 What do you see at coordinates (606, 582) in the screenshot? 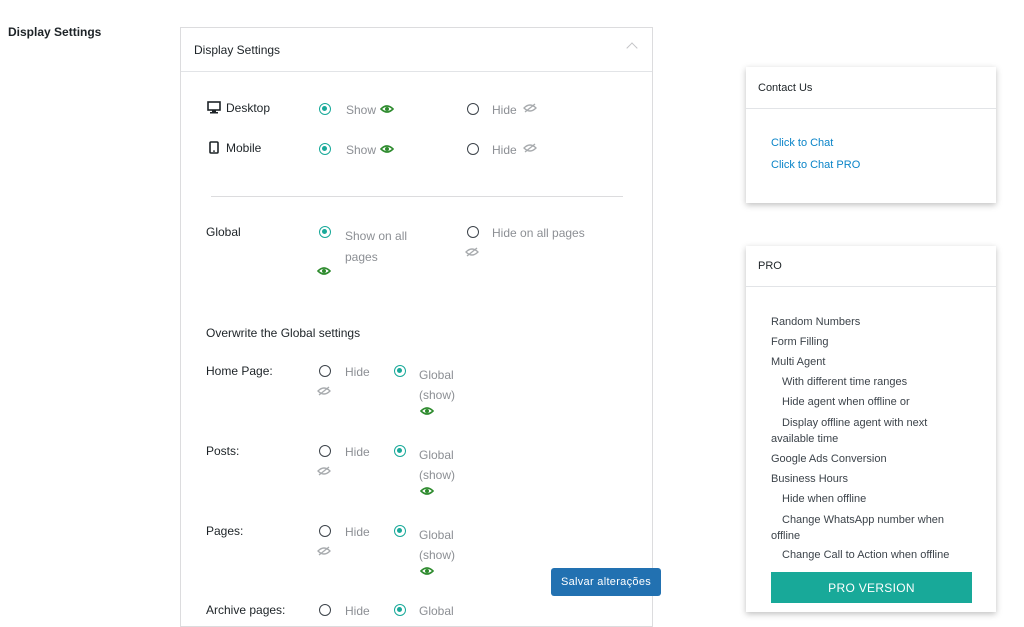
I see `save-button: Salvar alterações` at bounding box center [606, 582].